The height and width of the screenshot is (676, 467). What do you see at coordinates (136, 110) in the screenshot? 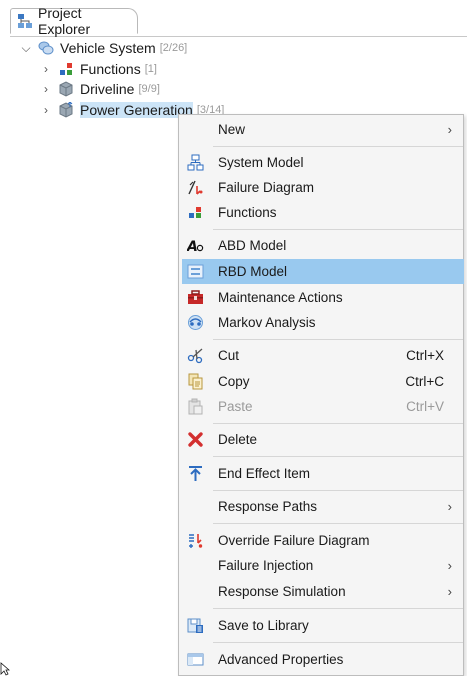
I see `tree-node-label: Power Generation` at bounding box center [136, 110].